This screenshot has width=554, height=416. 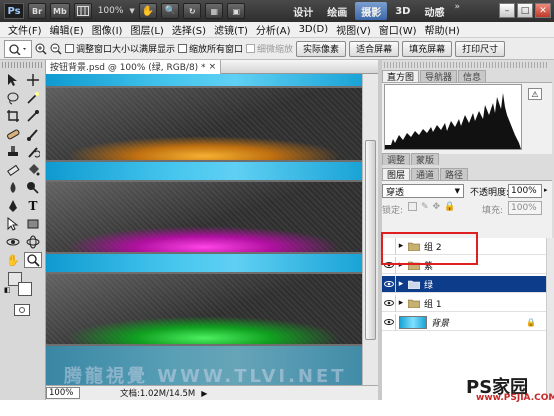 What do you see at coordinates (425, 159) in the screenshot?
I see `tab-adjust_panel-1: 蒙版` at bounding box center [425, 159].